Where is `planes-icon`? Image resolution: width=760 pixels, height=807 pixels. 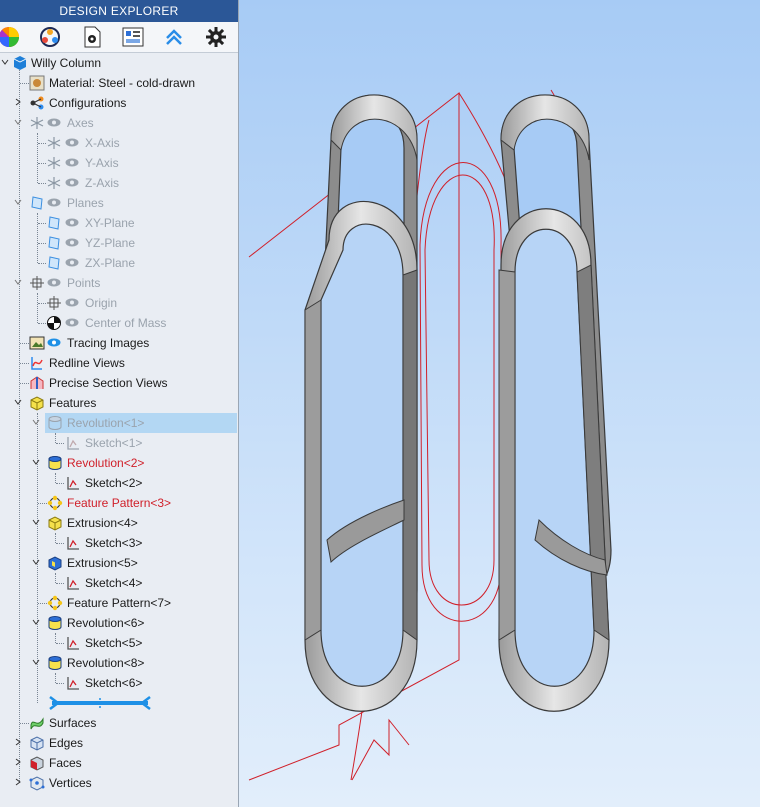
planes-icon is located at coordinates (37, 203).